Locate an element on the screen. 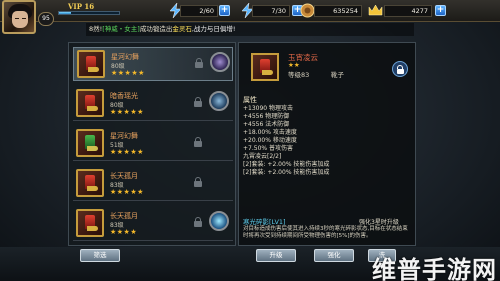 This screenshot has height=281, width=500. attribute-line: +13090 物理攻击 is located at coordinates (268, 108).